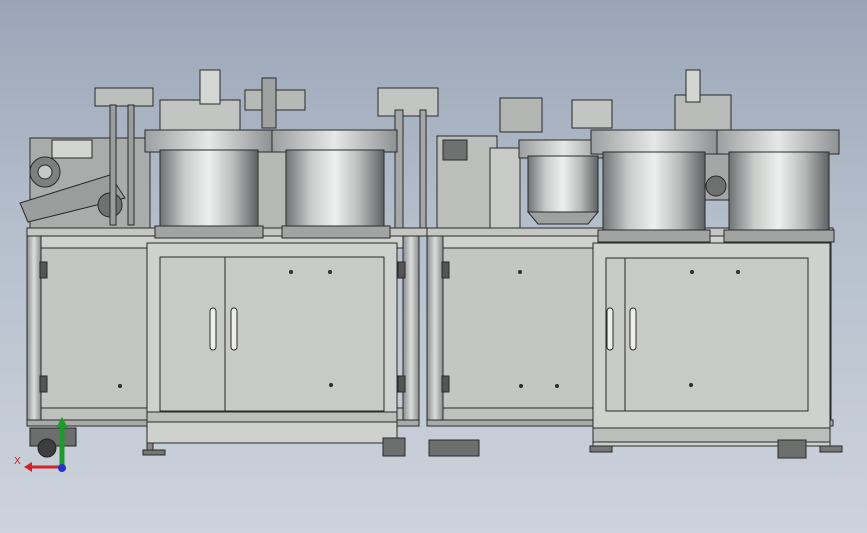  Describe the element at coordinates (86, 158) in the screenshot. I see `left-conveyor-assembly` at that location.